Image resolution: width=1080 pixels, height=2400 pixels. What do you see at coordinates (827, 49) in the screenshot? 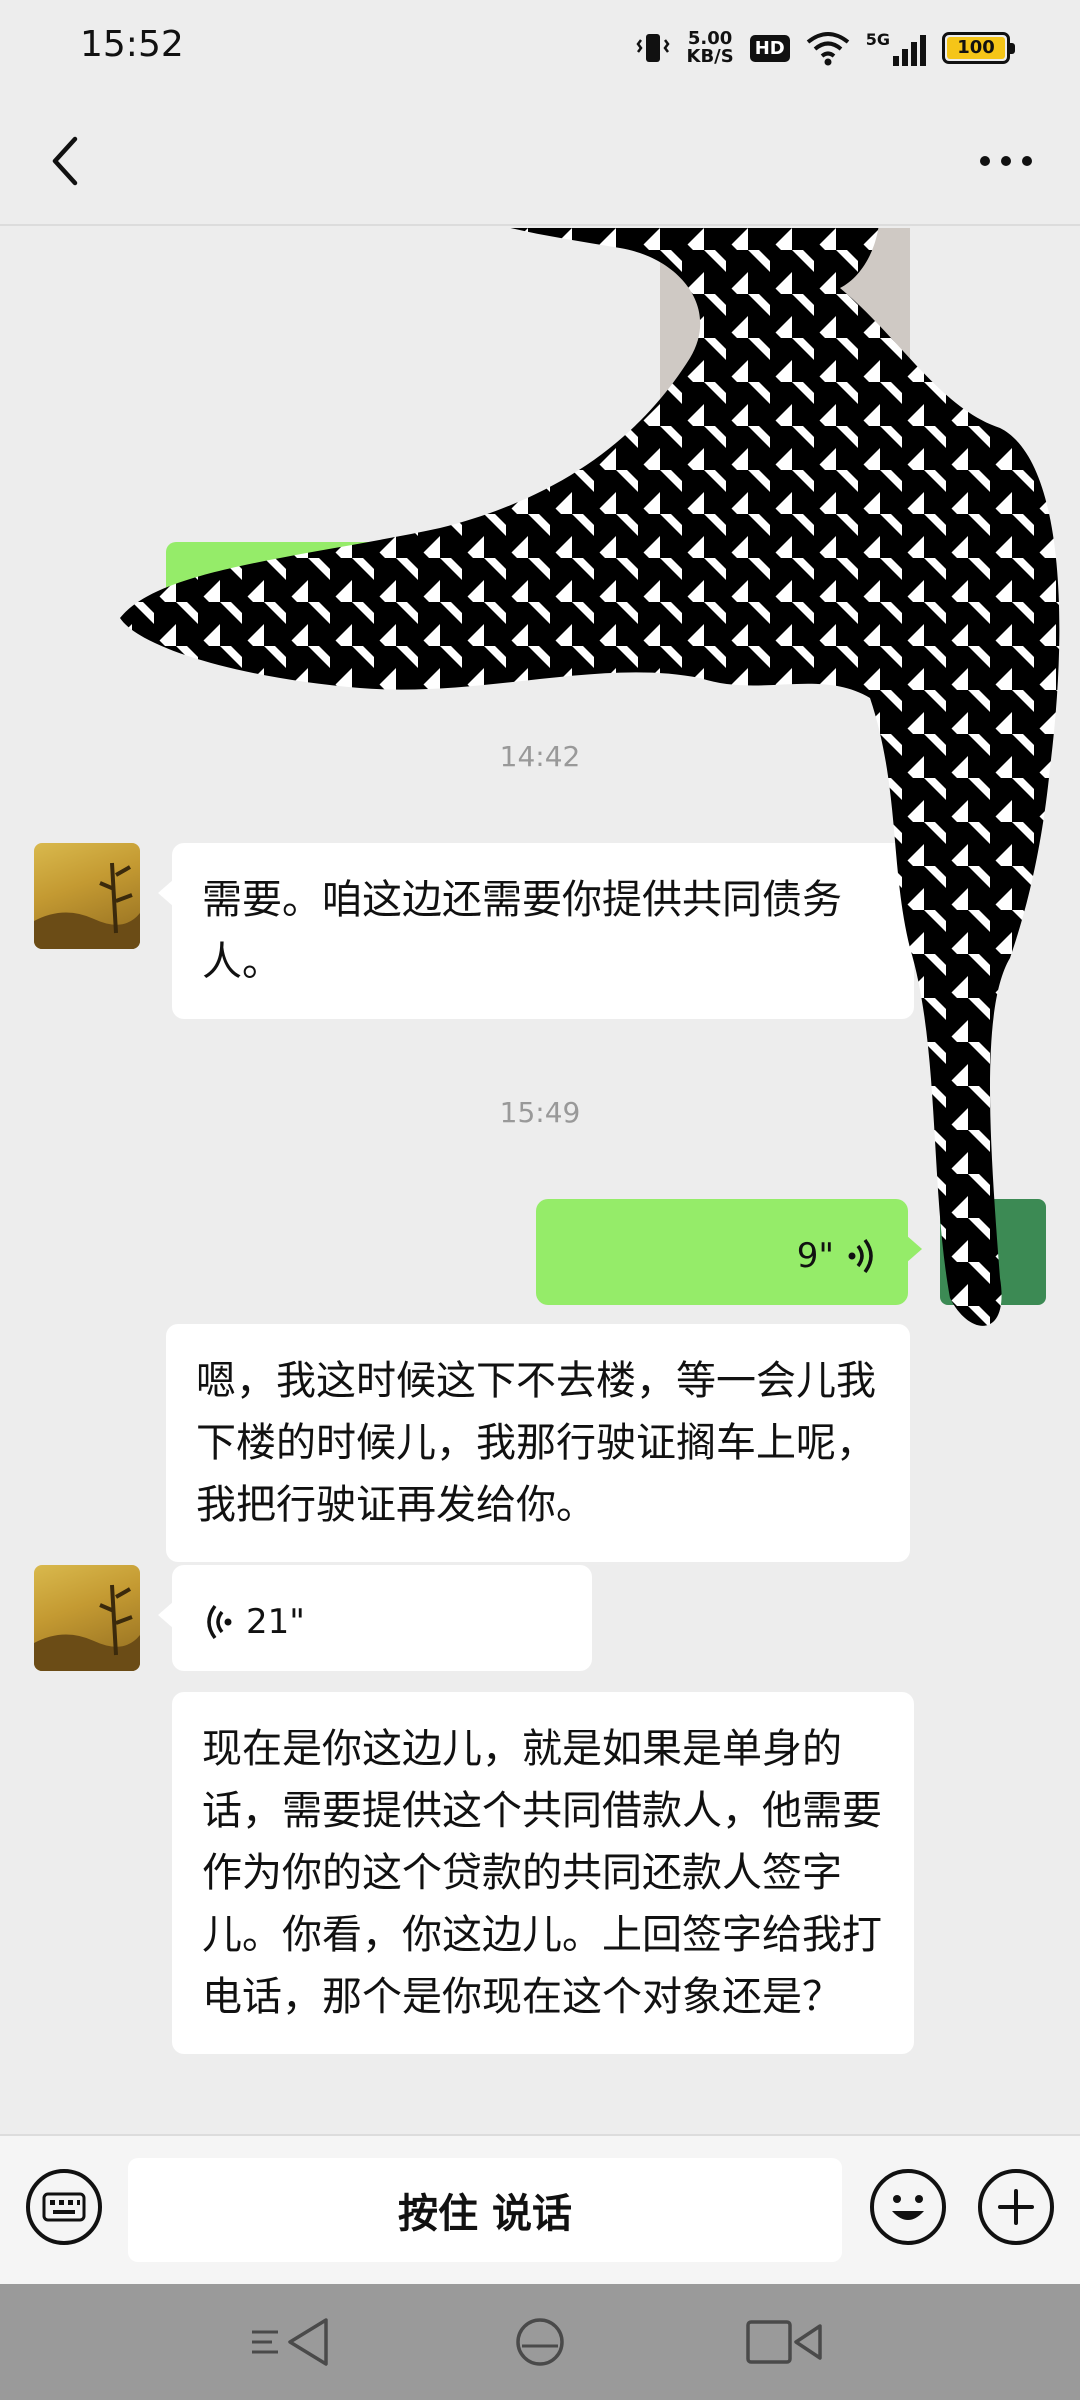
I see `wifi-icon` at bounding box center [827, 49].